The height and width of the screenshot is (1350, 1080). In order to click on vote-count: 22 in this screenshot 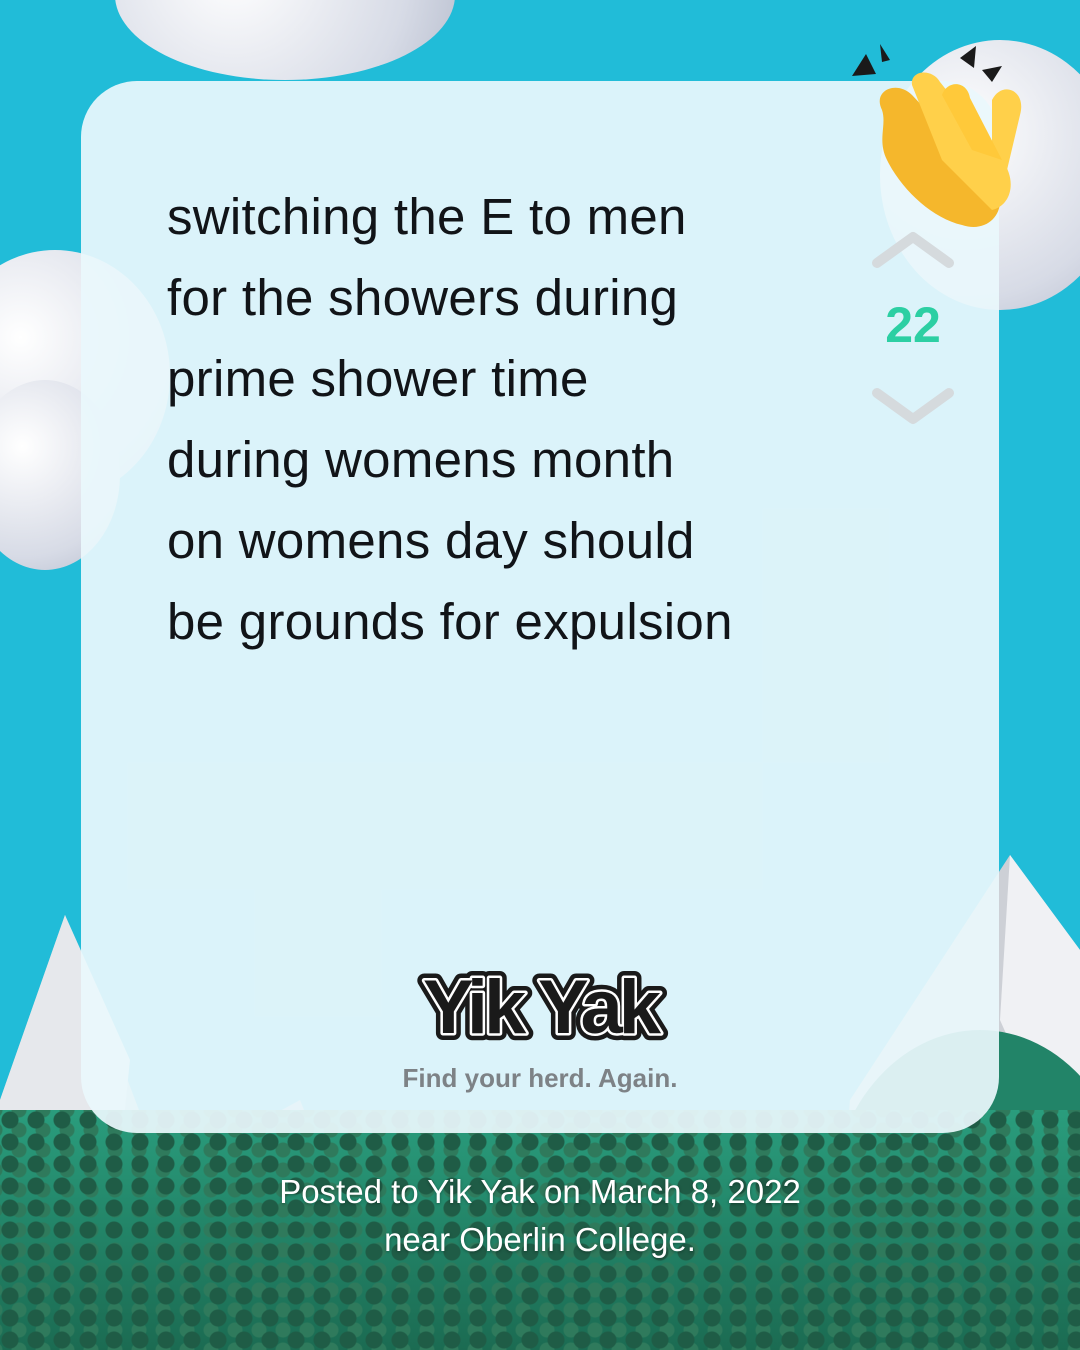, I will do `click(913, 325)`.